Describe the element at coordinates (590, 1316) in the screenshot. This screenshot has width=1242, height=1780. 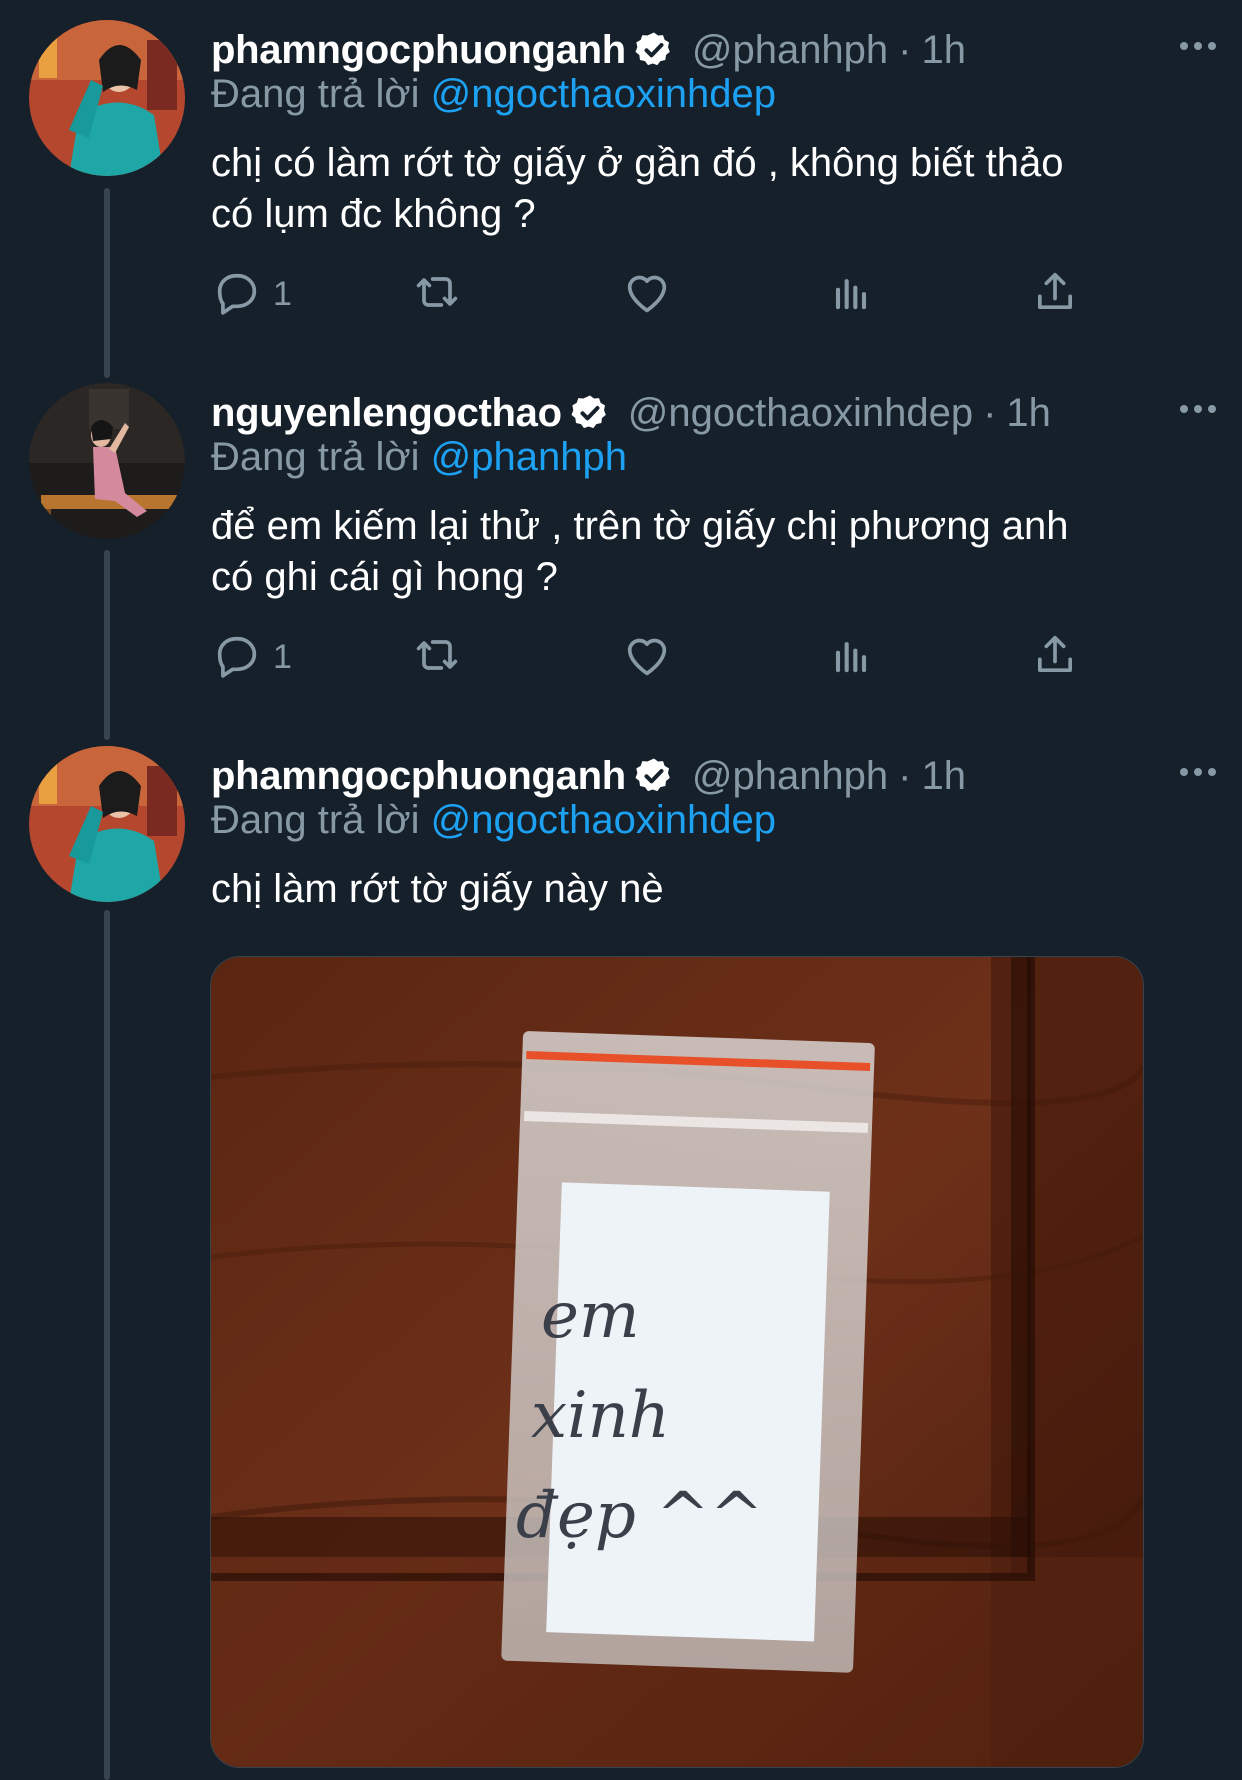
I see `svg-text: em` at that location.